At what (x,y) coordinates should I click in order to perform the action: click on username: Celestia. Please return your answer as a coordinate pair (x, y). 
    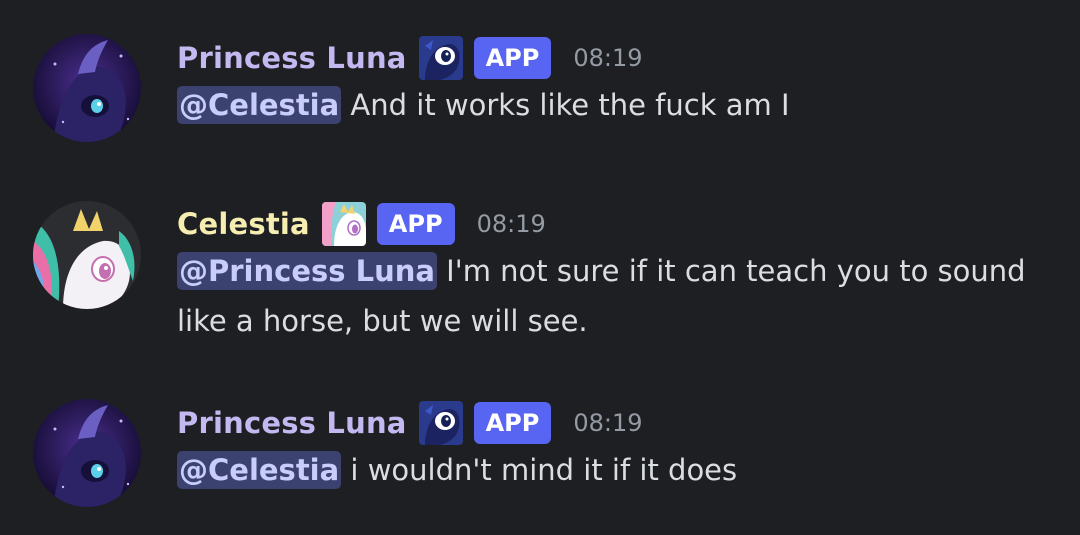
    Looking at the image, I should click on (243, 224).